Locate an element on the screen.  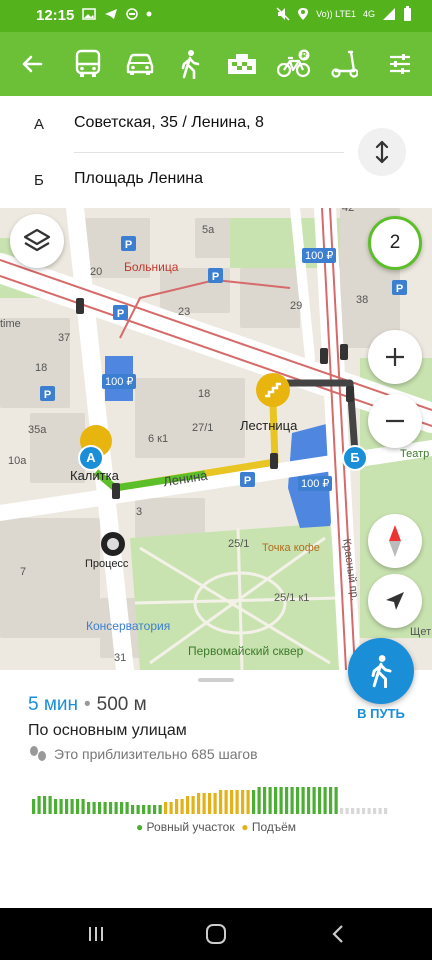
mode-bike-button: ₽ is located at coordinates (294, 64).